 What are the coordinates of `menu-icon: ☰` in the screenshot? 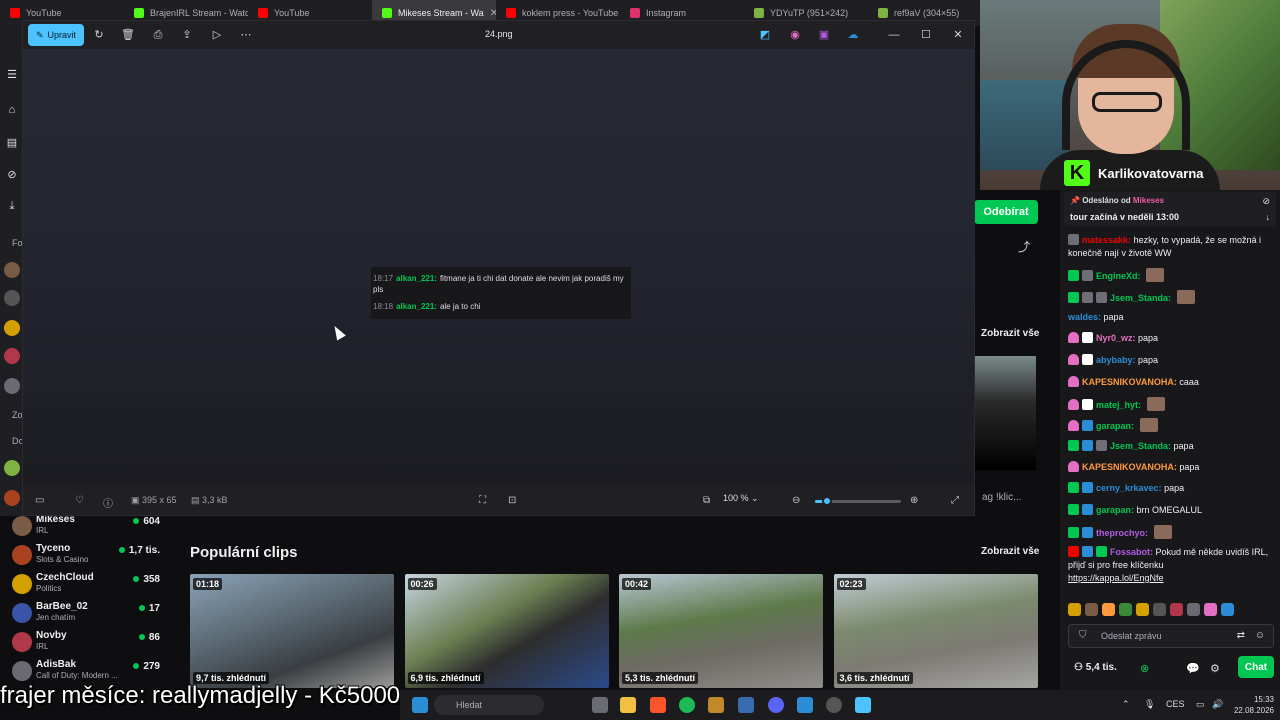 It's located at (12, 74).